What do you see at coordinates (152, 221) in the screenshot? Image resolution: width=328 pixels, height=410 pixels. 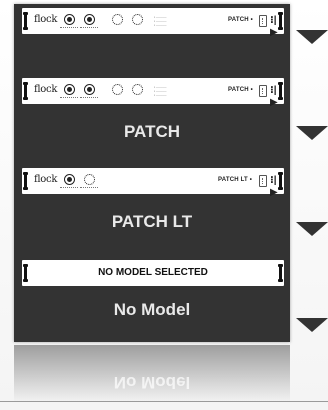 I see `model-caption: PATCH LT` at bounding box center [152, 221].